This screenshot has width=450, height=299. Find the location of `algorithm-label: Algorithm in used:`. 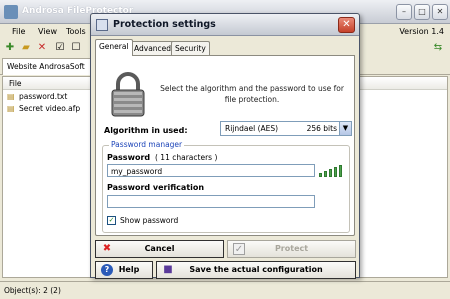

algorithm-label: Algorithm in used: is located at coordinates (146, 130).